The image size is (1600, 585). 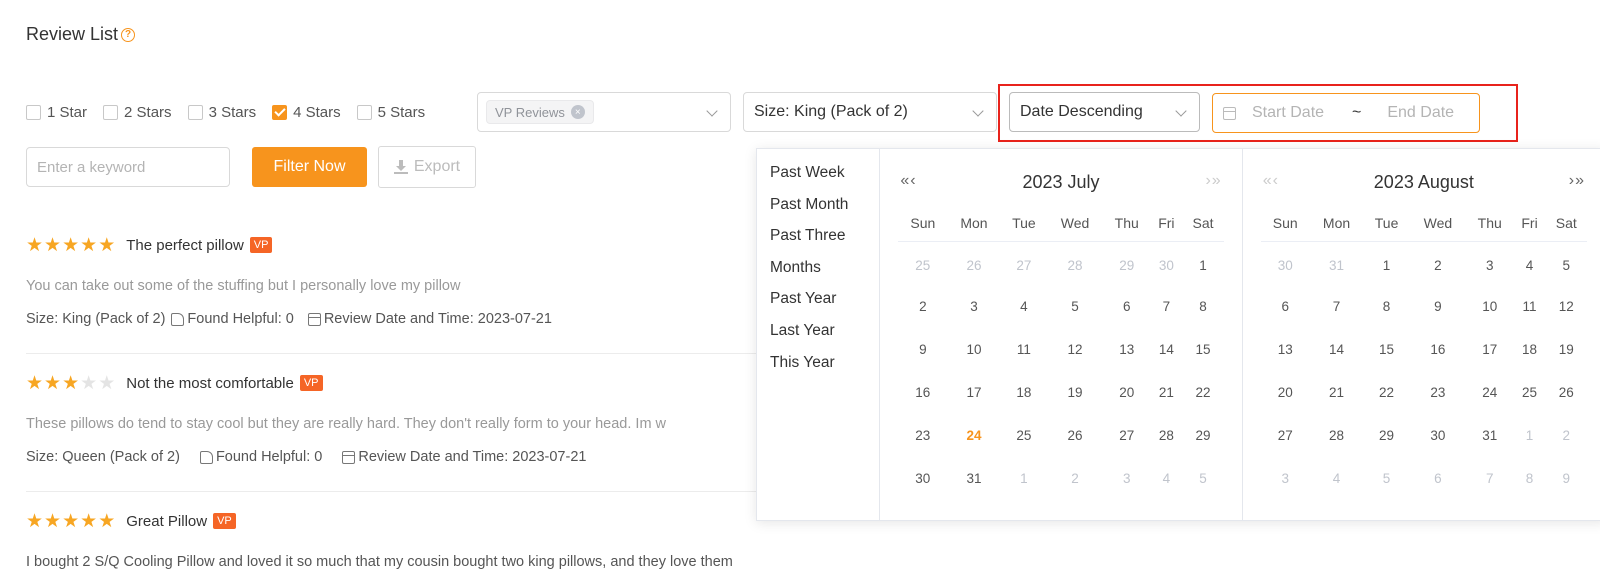 I want to click on calendar-day: 28, so click(x=1337, y=435).